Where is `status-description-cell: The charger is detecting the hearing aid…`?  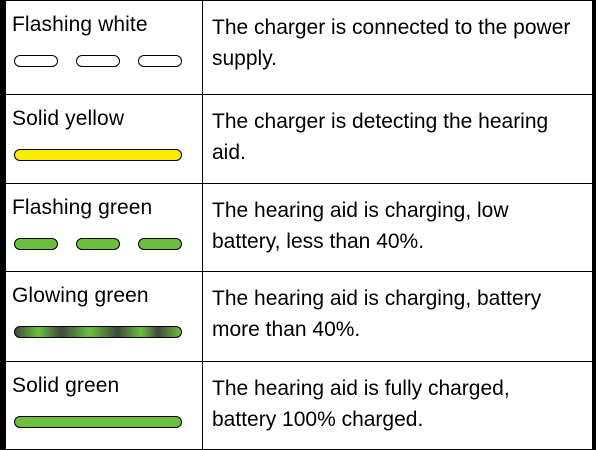
status-description-cell: The charger is detecting the hearing aid… is located at coordinates (397, 139).